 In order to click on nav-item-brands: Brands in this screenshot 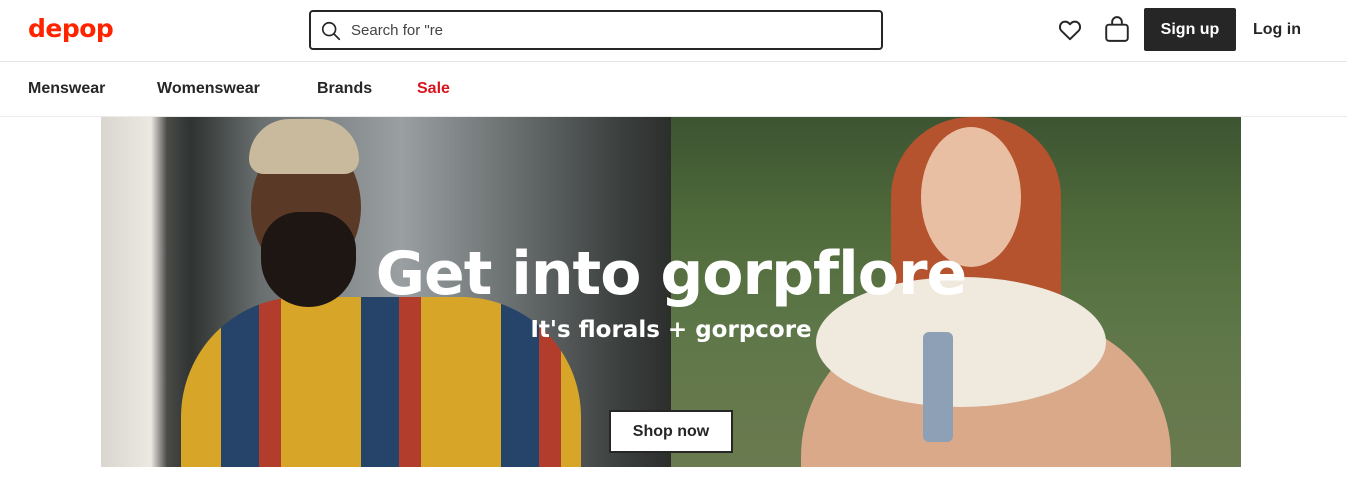, I will do `click(344, 89)`.